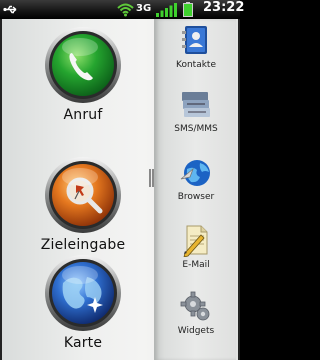  Describe the element at coordinates (151, 178) in the screenshot. I see `dock-handle` at that location.